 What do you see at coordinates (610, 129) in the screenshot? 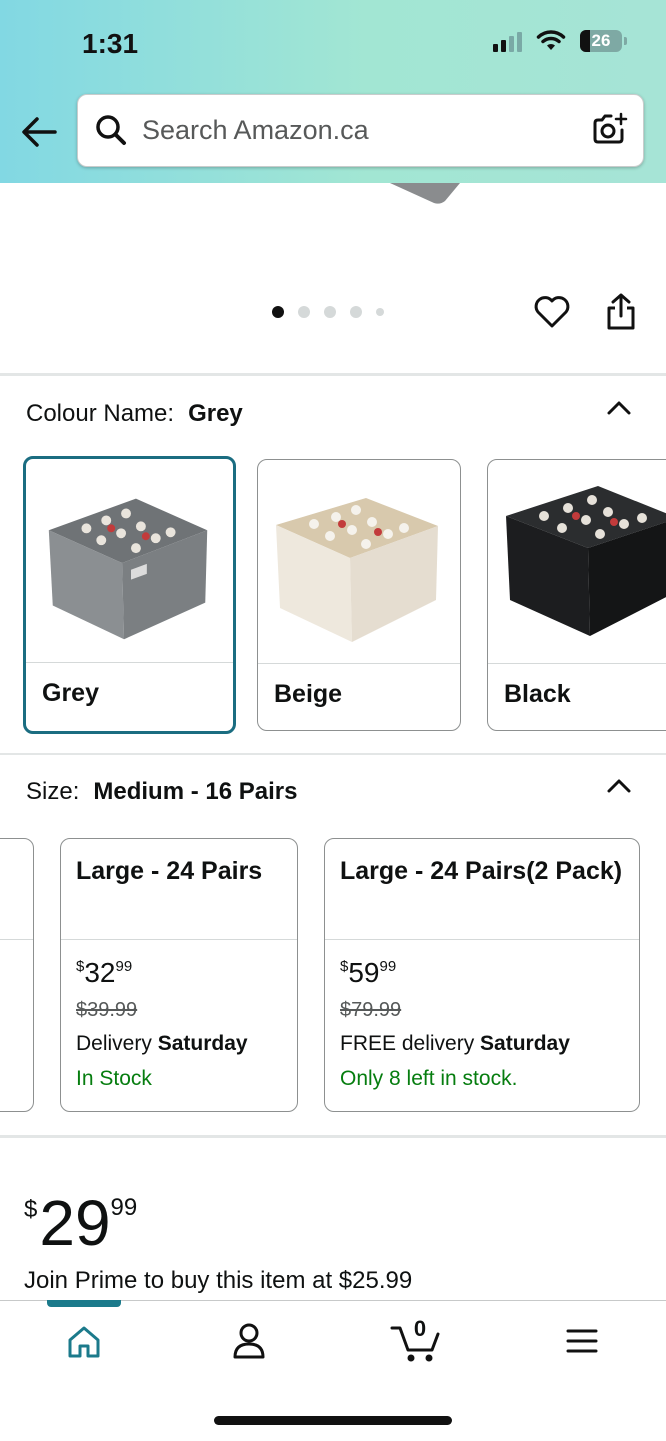
I see `camera-search-icon` at bounding box center [610, 129].